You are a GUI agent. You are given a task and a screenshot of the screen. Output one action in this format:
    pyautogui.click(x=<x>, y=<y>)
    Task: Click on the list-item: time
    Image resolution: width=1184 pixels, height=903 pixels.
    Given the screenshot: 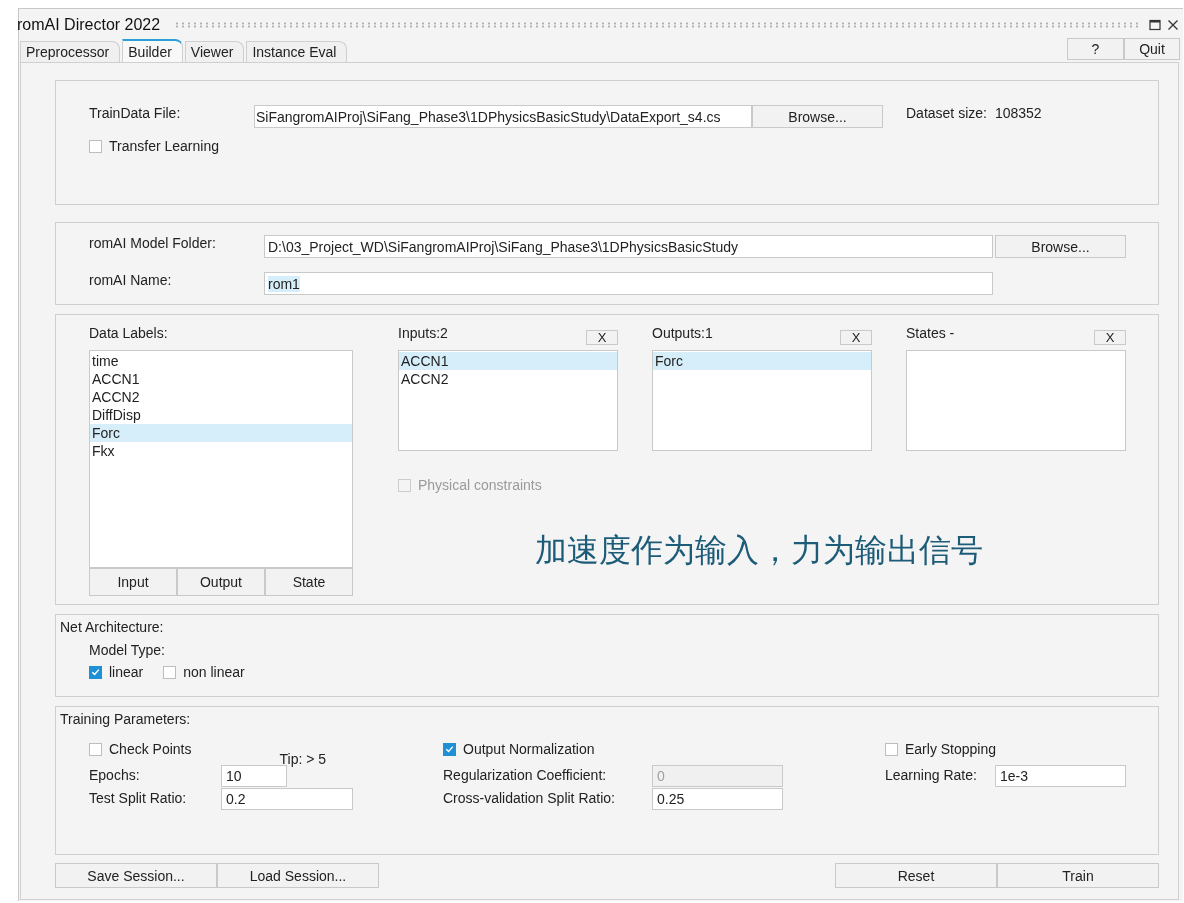 What is the action you would take?
    pyautogui.click(x=221, y=361)
    